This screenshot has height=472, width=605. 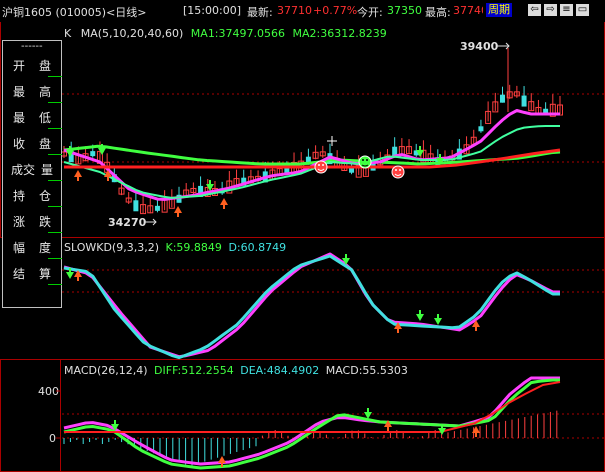 I want to click on macd-tick-0: 0, so click(x=52, y=438).